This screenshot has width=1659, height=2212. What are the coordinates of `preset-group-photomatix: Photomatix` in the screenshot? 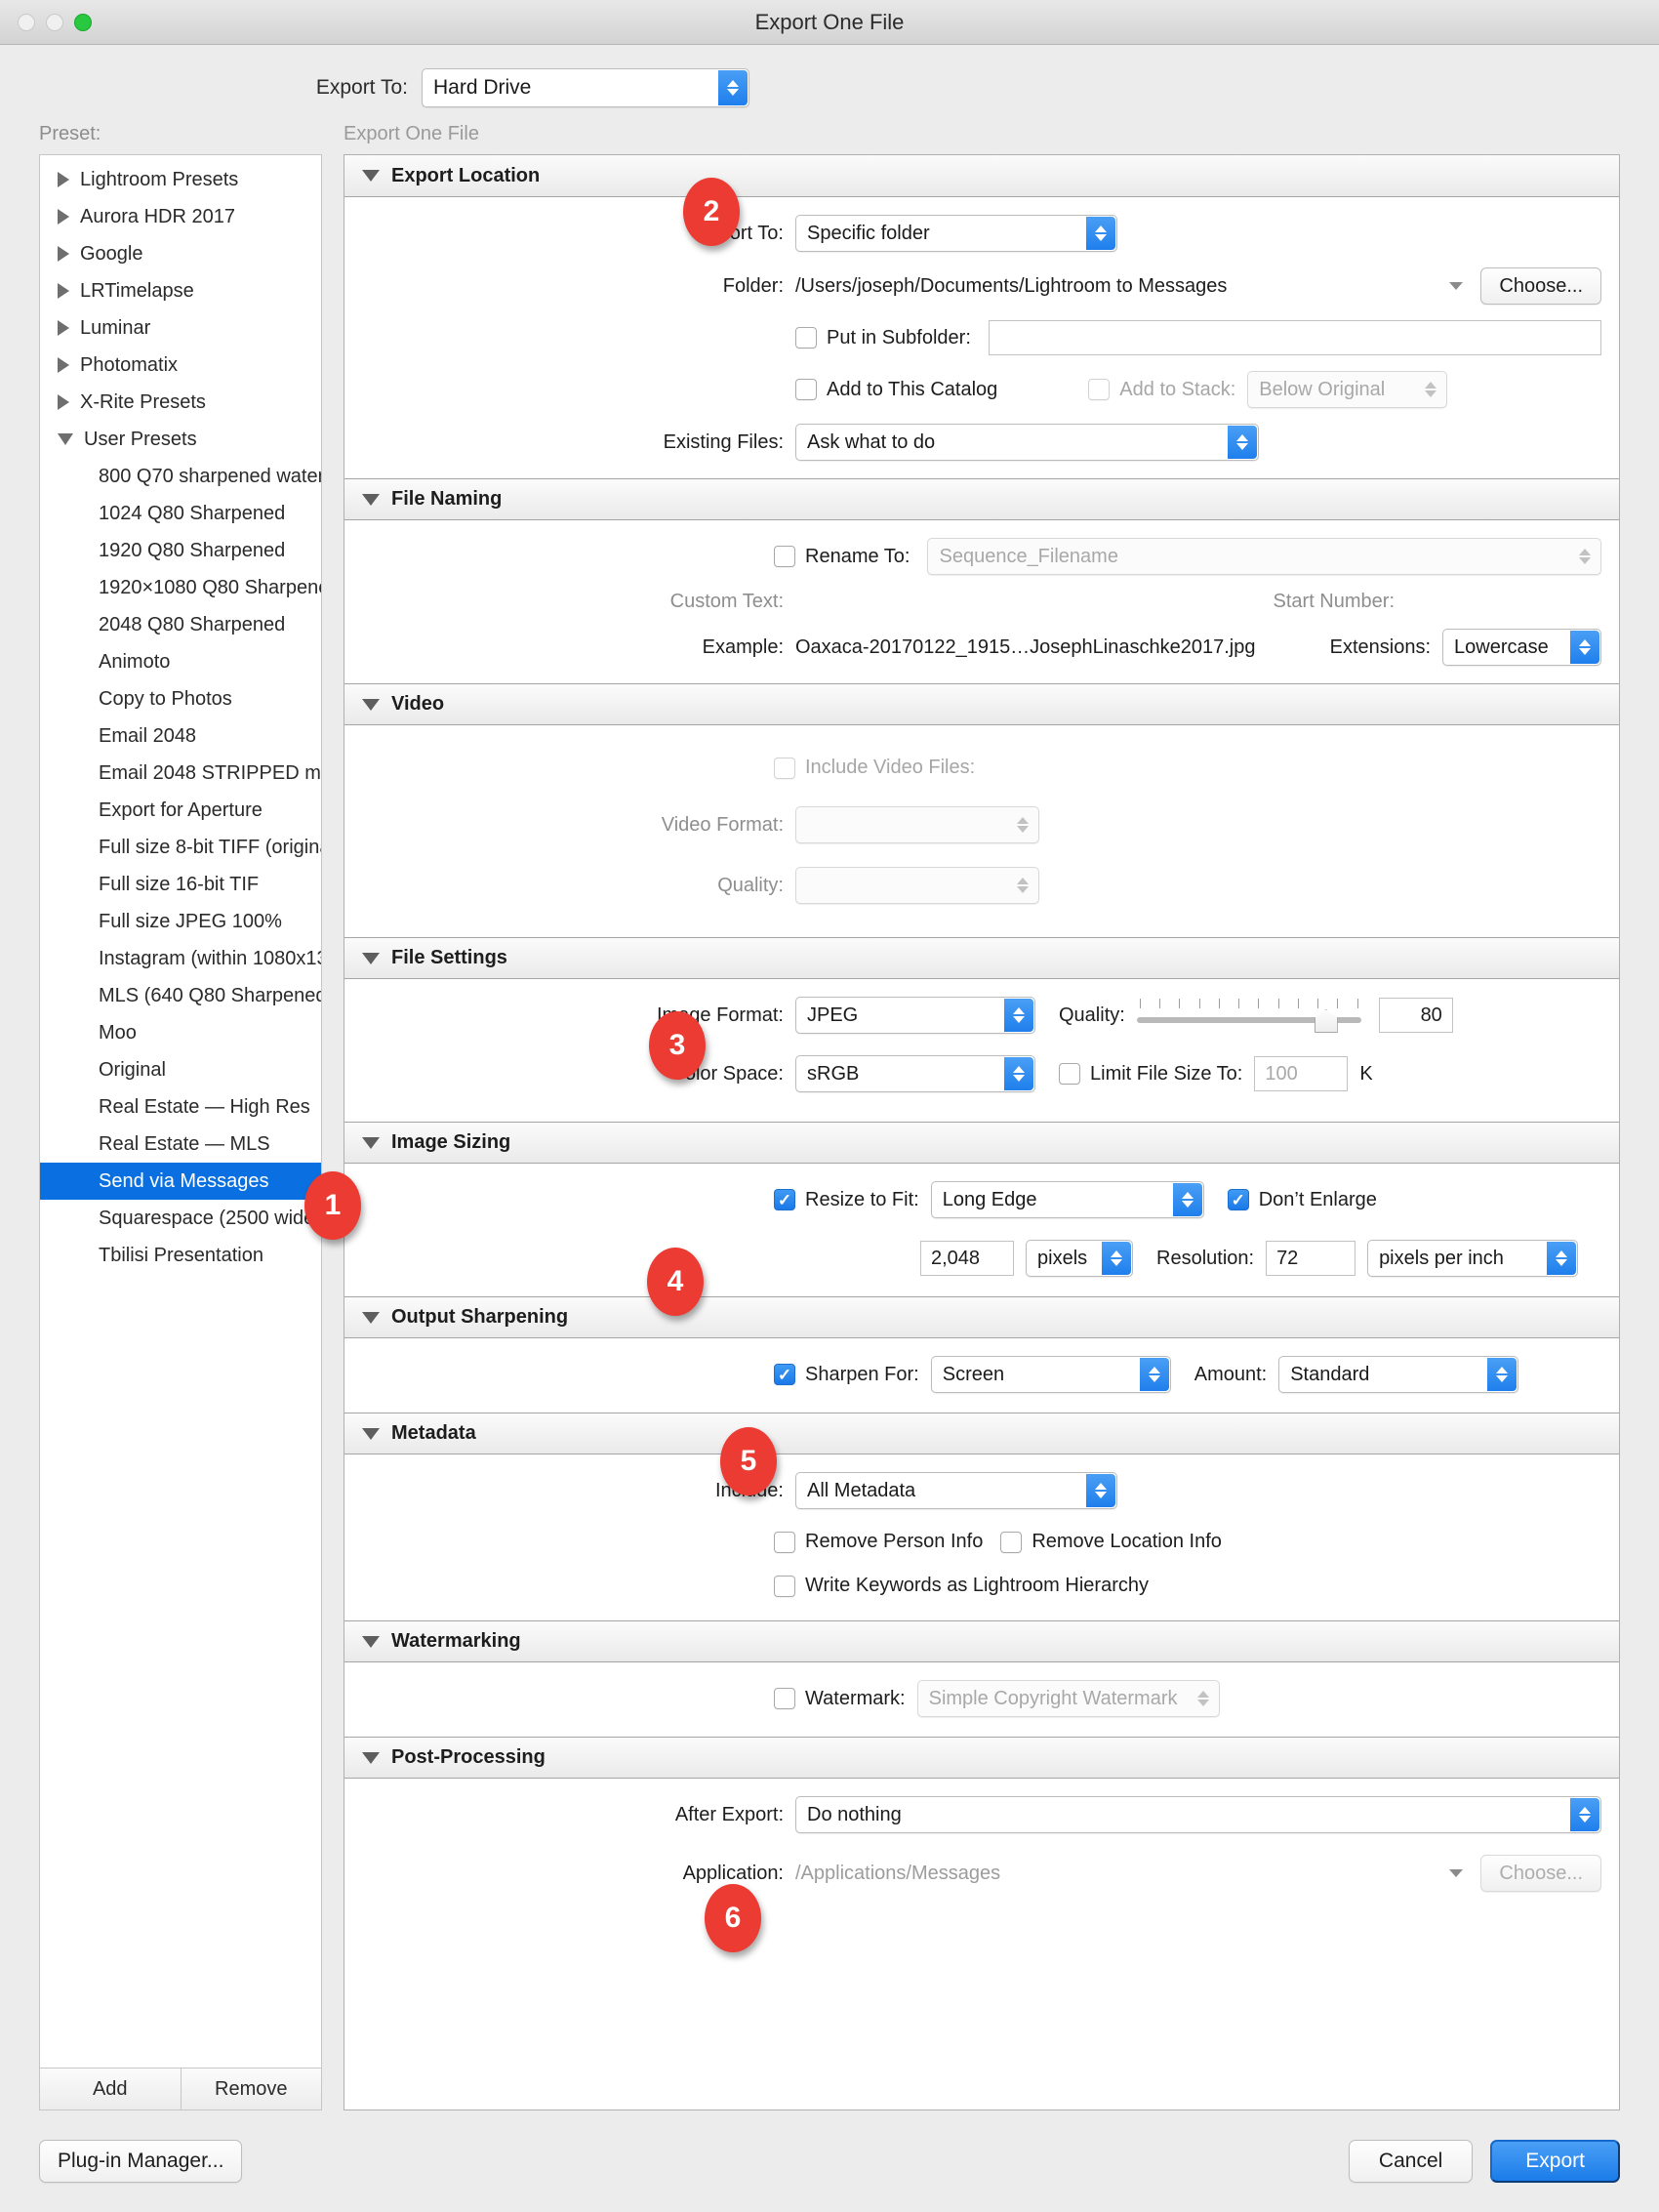 It's located at (180, 365).